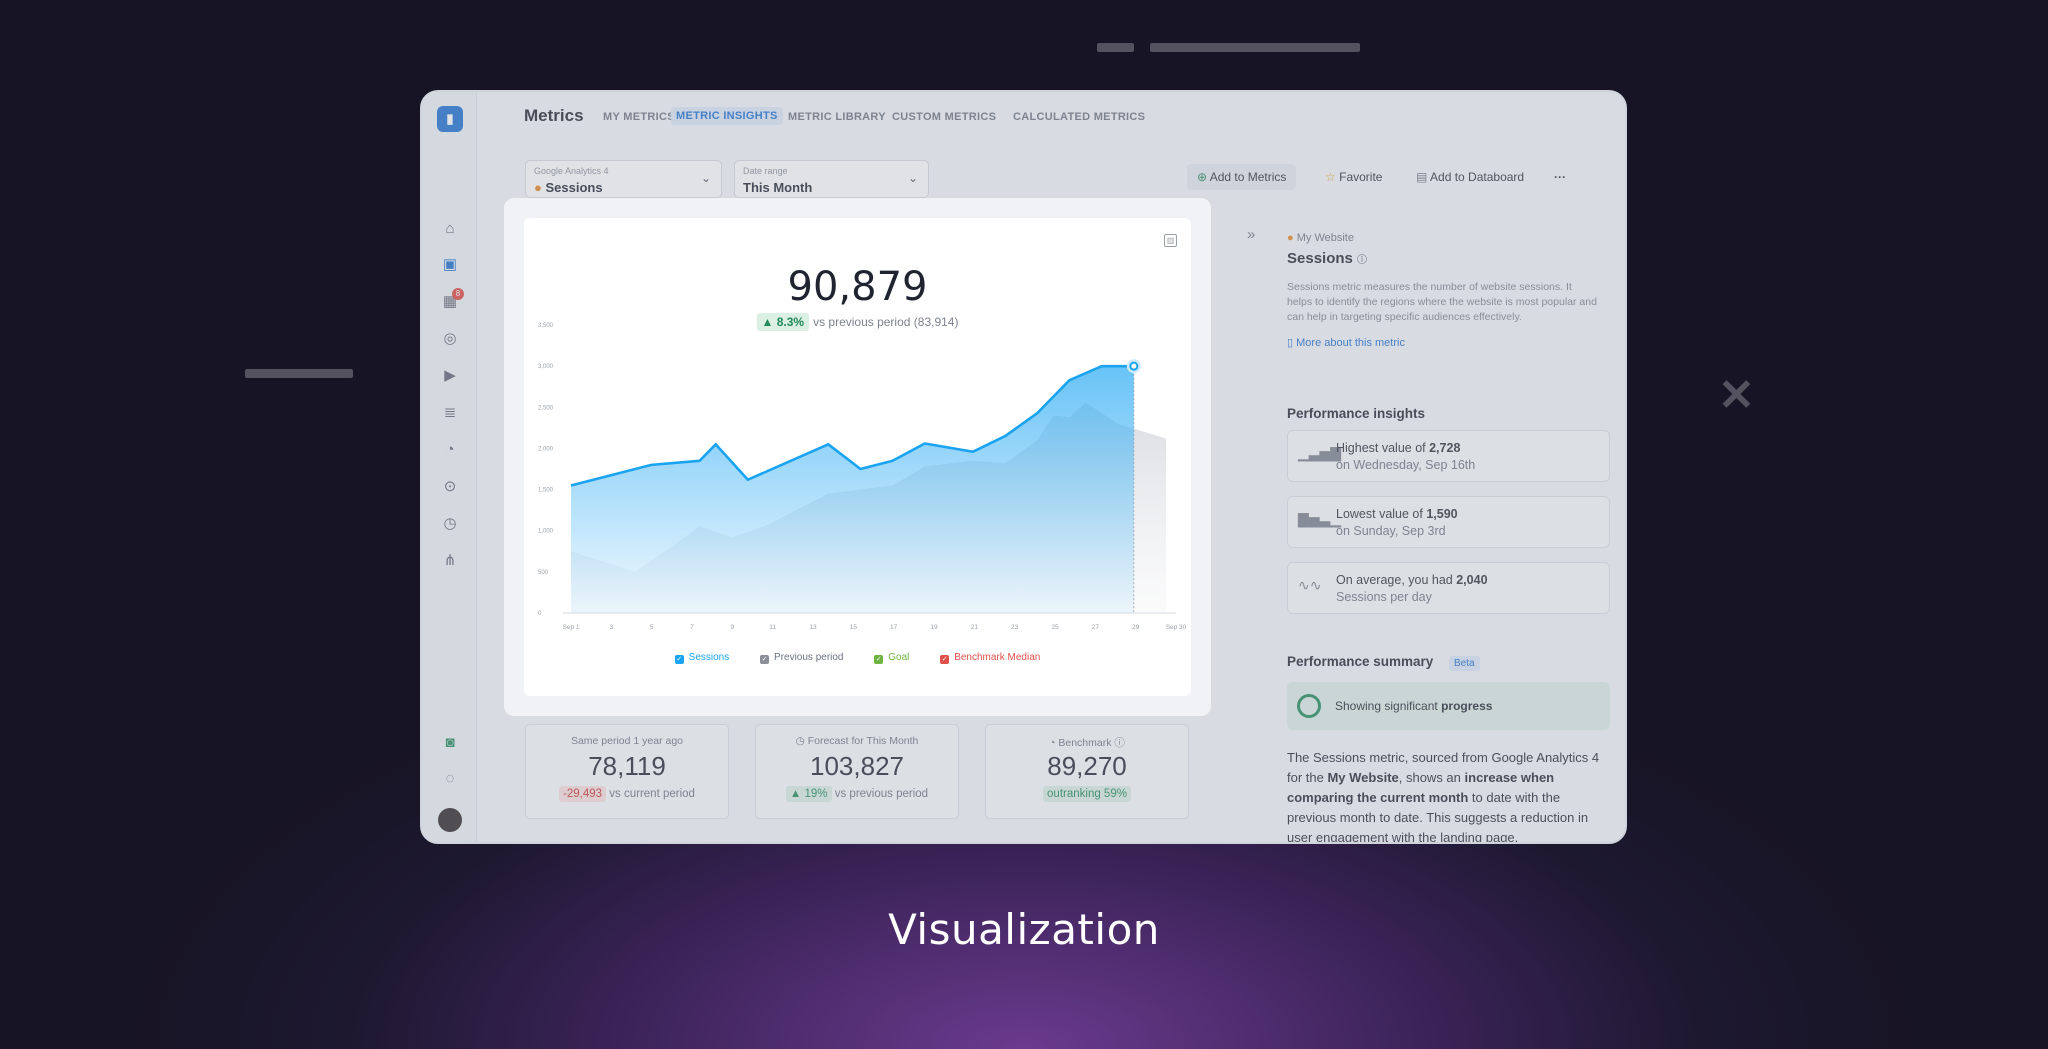 This screenshot has width=2048, height=1049. What do you see at coordinates (1015, 627) in the screenshot?
I see `x-tick-label: 23` at bounding box center [1015, 627].